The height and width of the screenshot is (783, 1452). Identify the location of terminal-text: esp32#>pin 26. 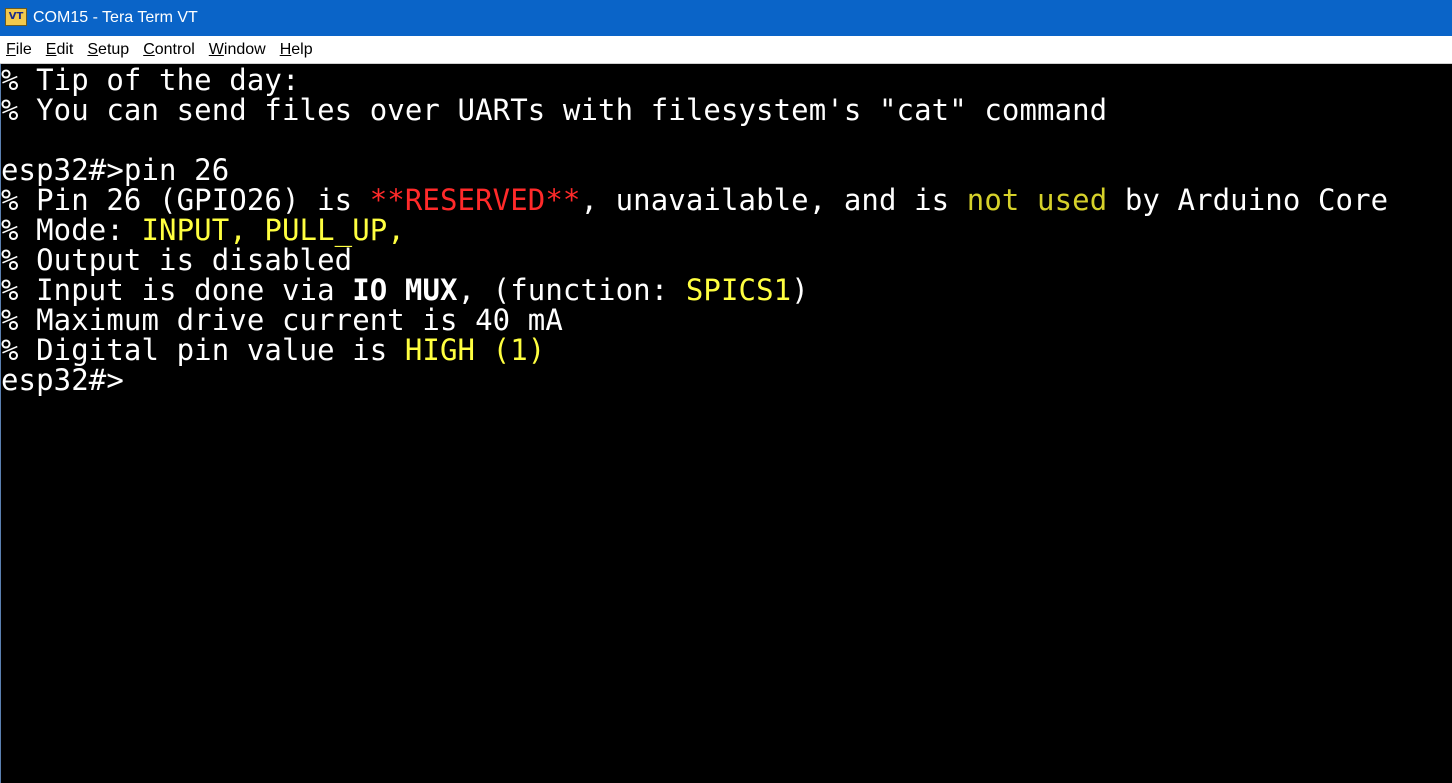
(115, 170).